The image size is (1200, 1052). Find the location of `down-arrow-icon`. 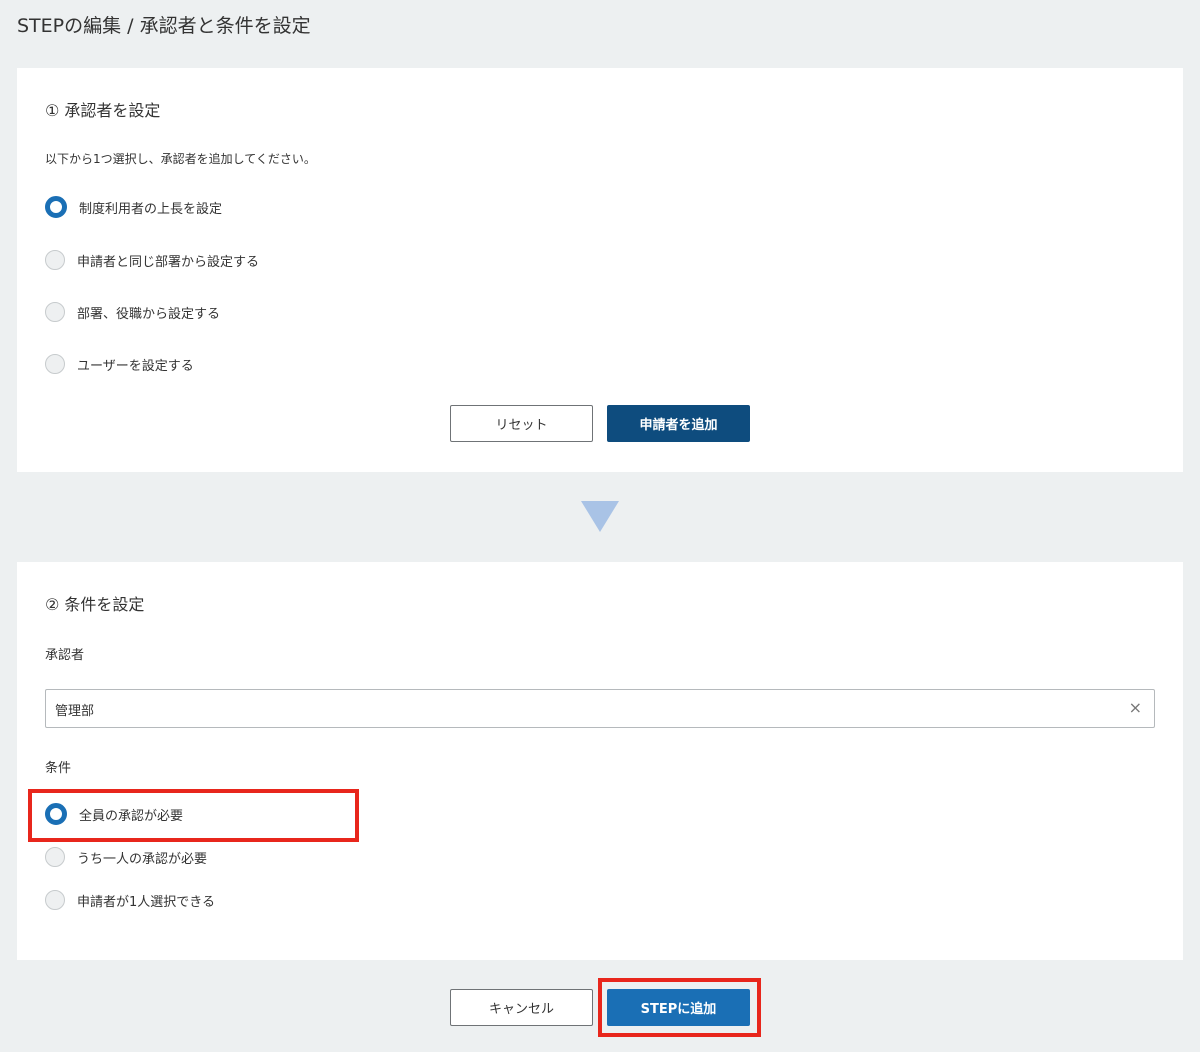

down-arrow-icon is located at coordinates (600, 516).